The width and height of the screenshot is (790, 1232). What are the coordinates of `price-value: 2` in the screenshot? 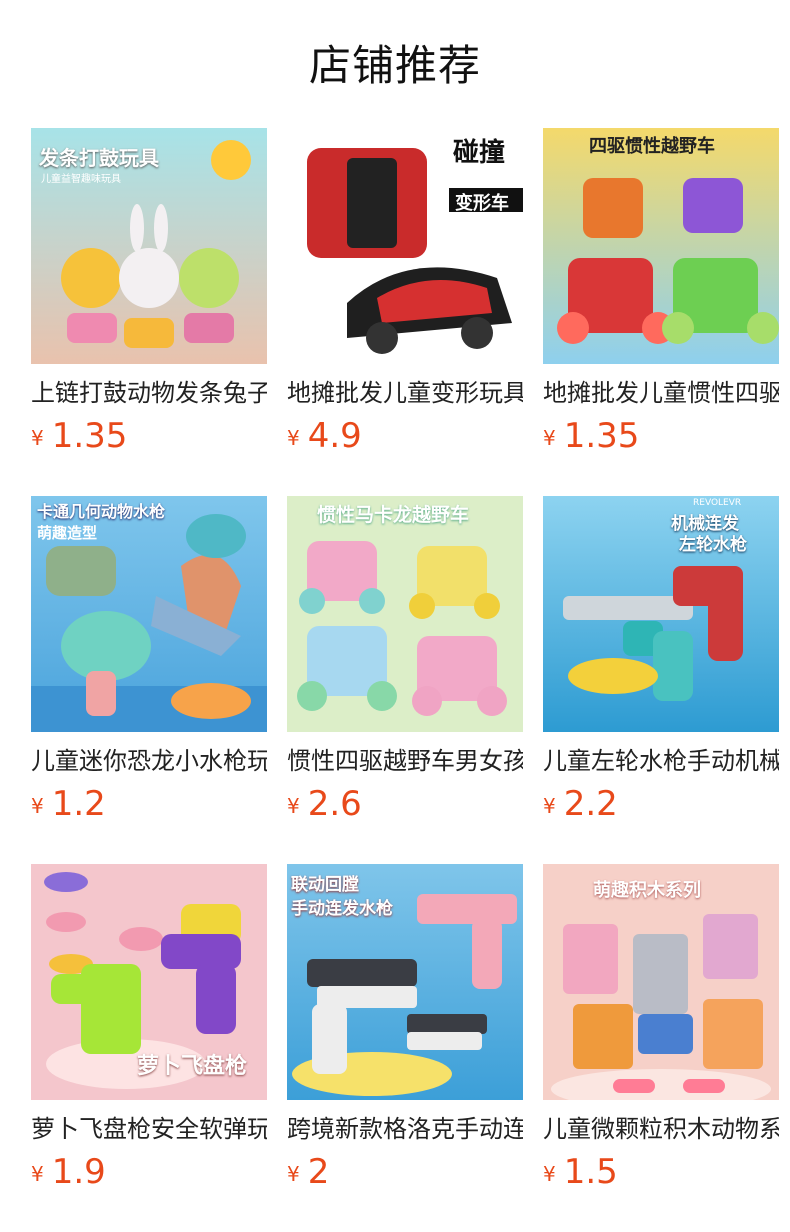 It's located at (318, 1172).